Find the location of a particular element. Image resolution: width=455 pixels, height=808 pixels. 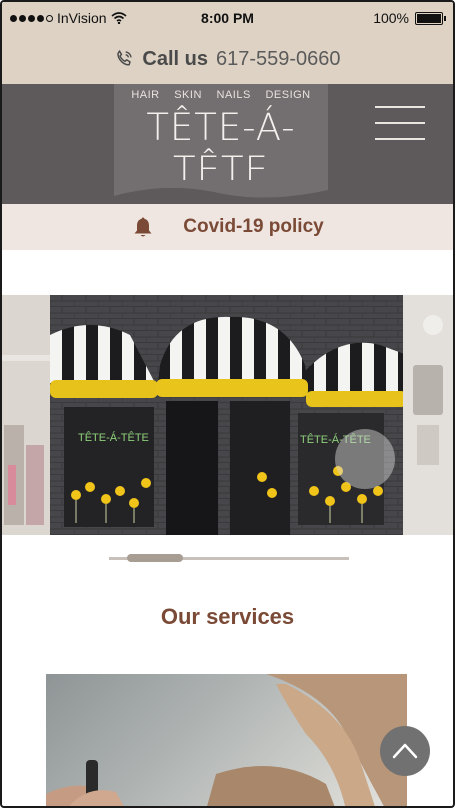

phone-icon is located at coordinates (125, 58).